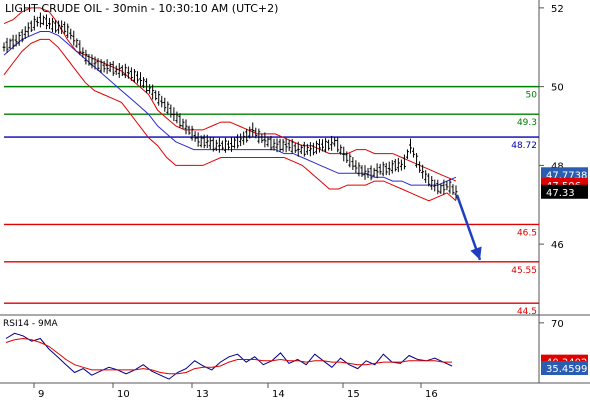 This screenshot has width=590, height=400. Describe the element at coordinates (41, 394) in the screenshot. I see `x-tick-label: 9` at that location.